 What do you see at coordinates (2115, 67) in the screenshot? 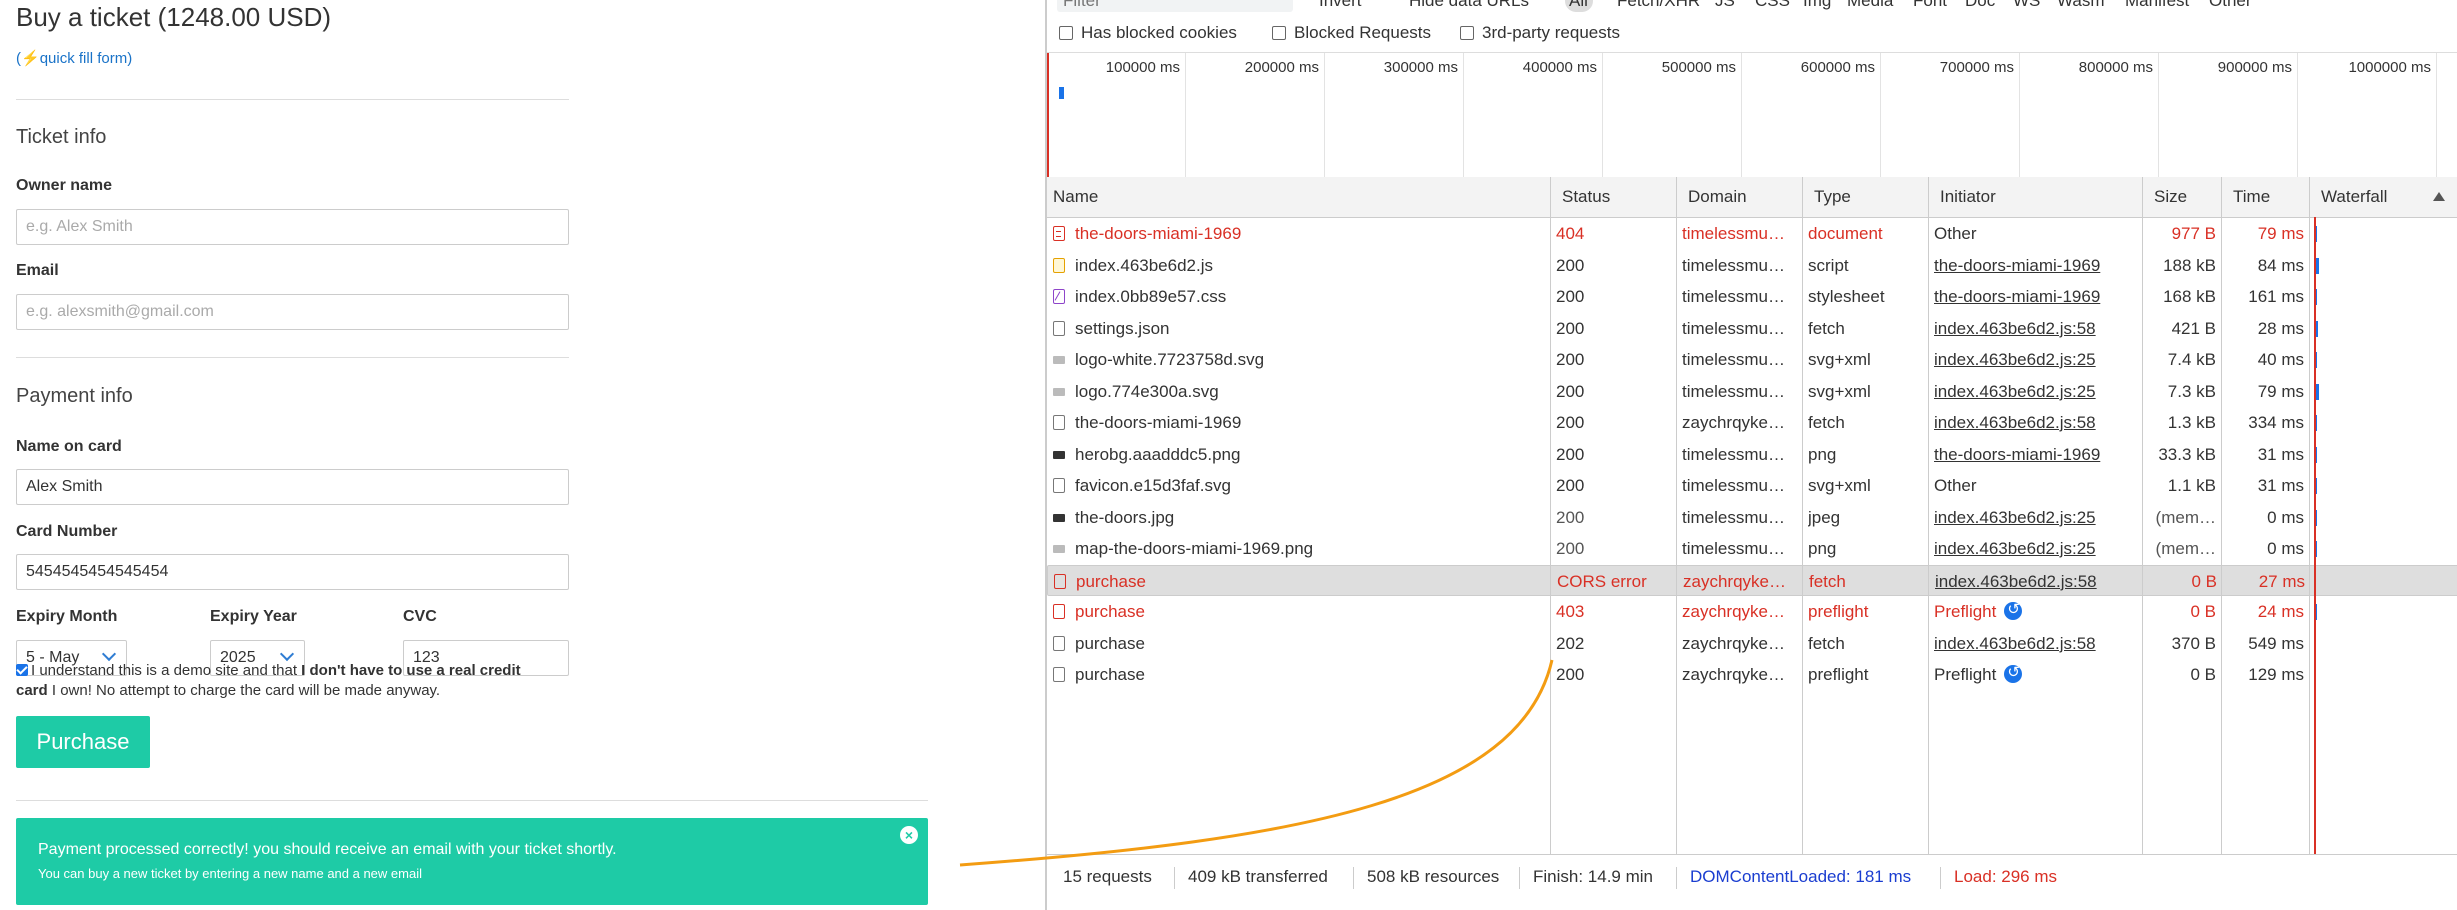
I see `timeline-tick: 800000 ms` at bounding box center [2115, 67].